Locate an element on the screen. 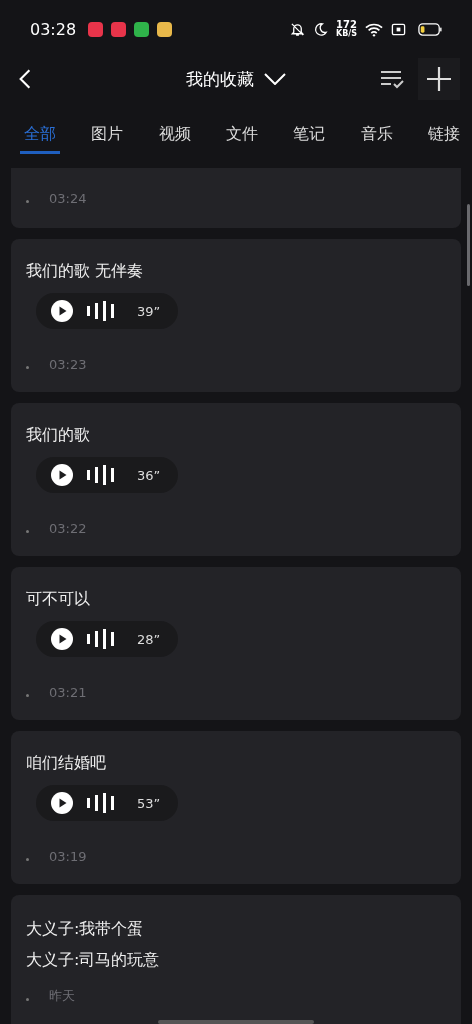 Image resolution: width=472 pixels, height=1024 pixels. favorite-card: 大义子:我带个蛋 大义子:司马的玩意 昨天 is located at coordinates (236, 959).